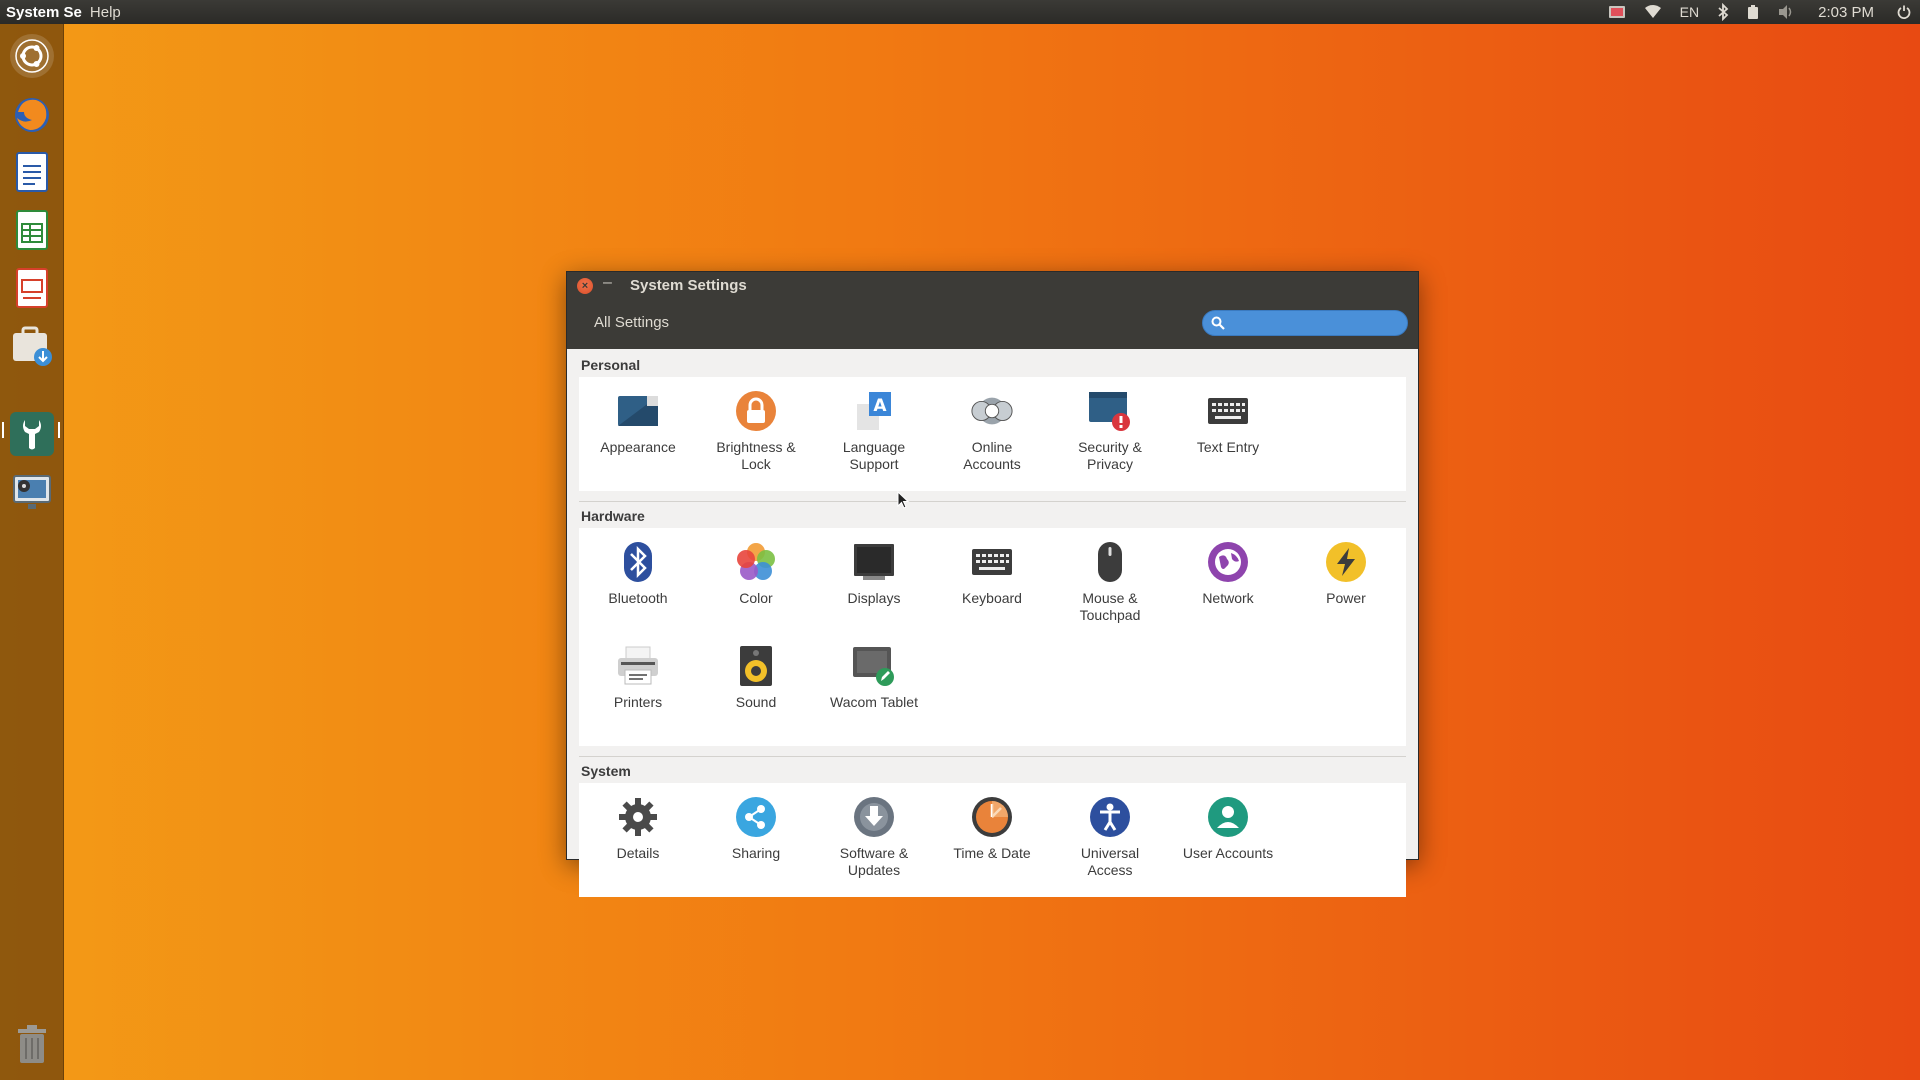 Image resolution: width=1920 pixels, height=1080 pixels. What do you see at coordinates (874, 861) in the screenshot?
I see `settings-item-label: Software & Updates` at bounding box center [874, 861].